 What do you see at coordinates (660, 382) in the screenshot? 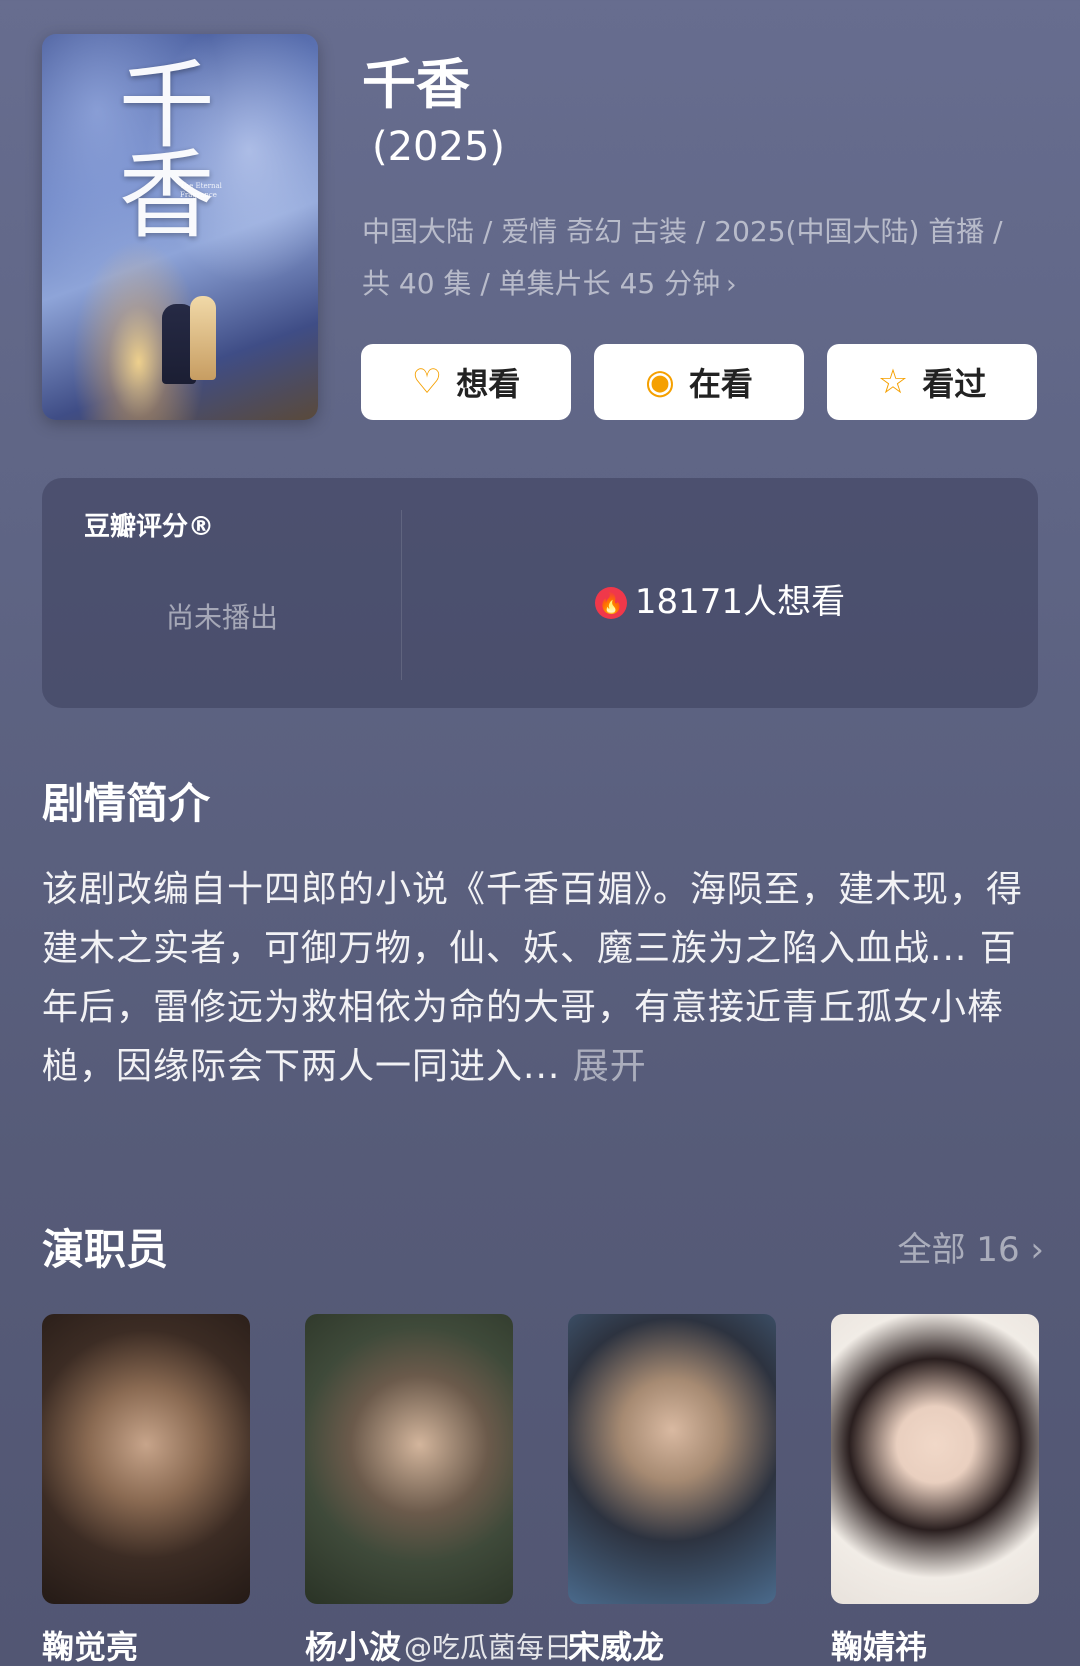
I see `target-icon: ◉` at bounding box center [660, 382].